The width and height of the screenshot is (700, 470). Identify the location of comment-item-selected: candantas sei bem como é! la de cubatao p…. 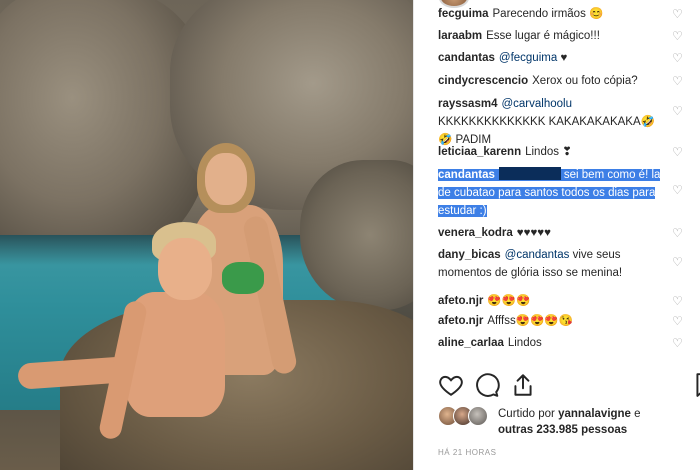
(563, 195).